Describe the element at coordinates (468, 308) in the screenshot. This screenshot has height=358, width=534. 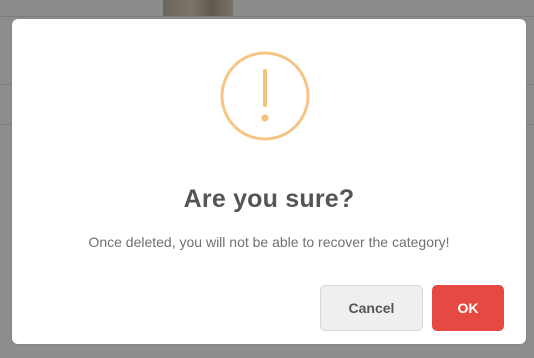
I see `ok-button: OK` at that location.